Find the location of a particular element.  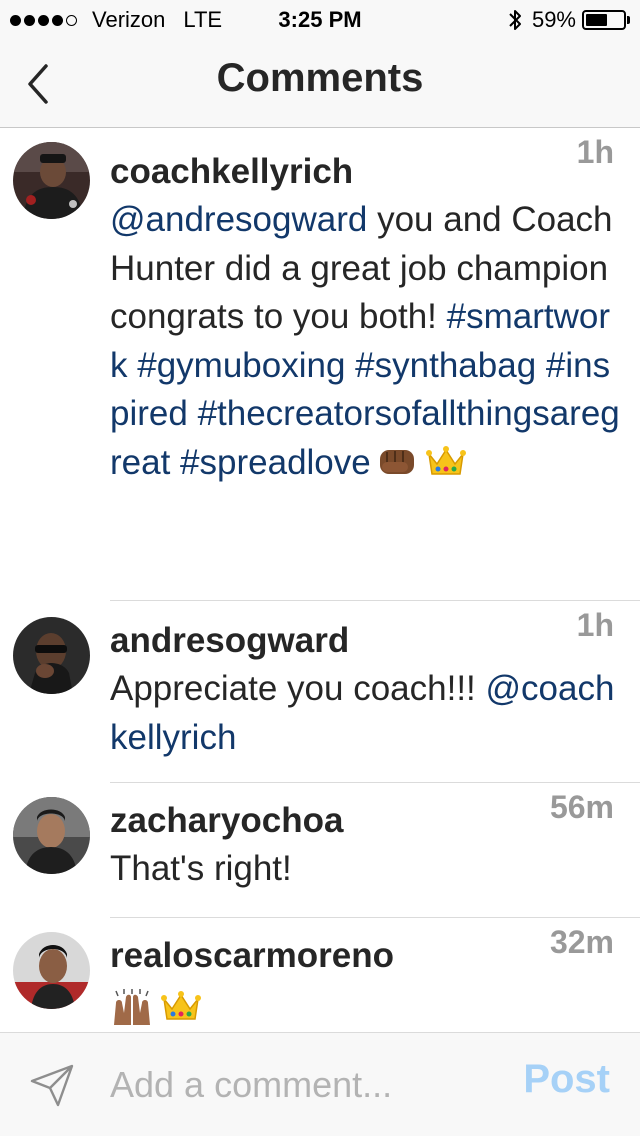

mention-link: @andresogward is located at coordinates (238, 219).